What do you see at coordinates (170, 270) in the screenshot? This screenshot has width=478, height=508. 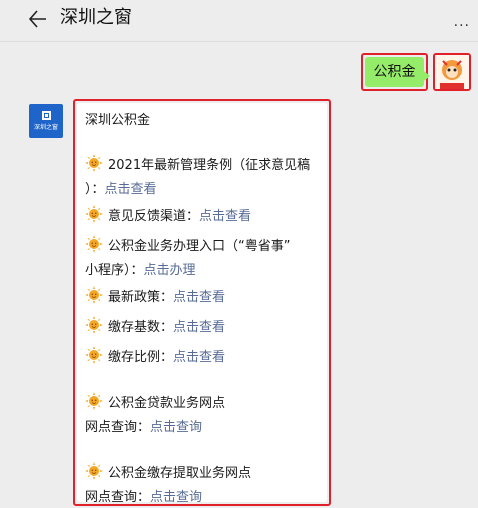 I see `handle-link: 点击办理` at bounding box center [170, 270].